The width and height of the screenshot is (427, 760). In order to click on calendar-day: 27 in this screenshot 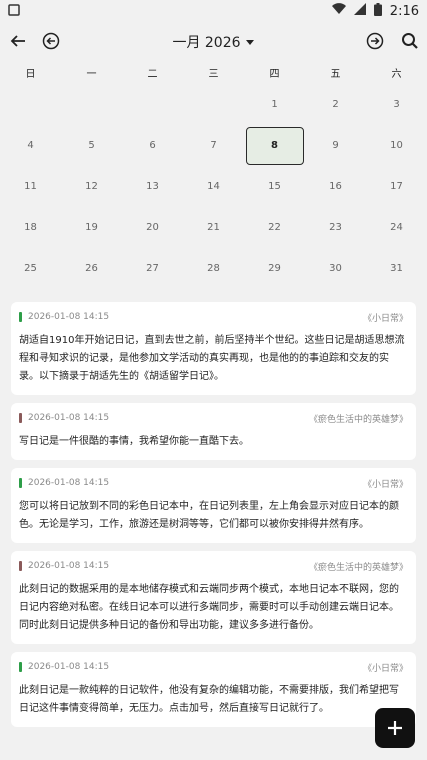, I will do `click(152, 268)`.